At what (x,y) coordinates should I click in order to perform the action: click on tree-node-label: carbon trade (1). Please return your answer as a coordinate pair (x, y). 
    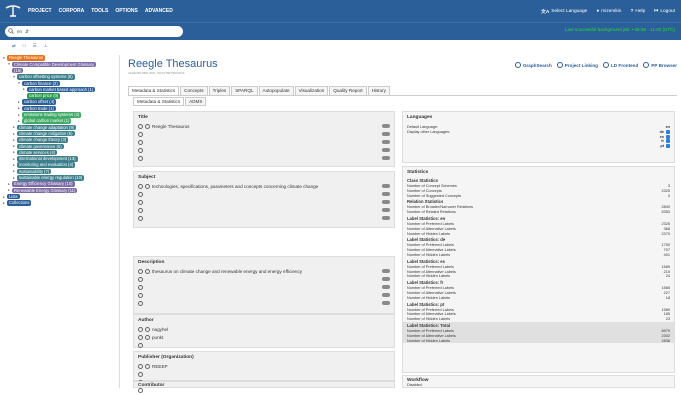
    Looking at the image, I should click on (39, 108).